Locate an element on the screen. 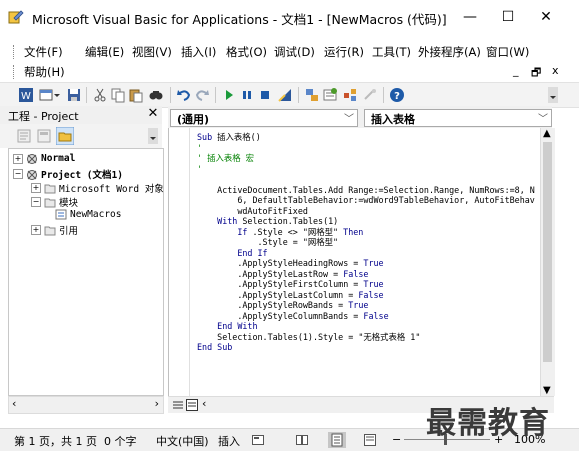  code-vertical-scrollbar: ▲ ▼ is located at coordinates (547, 262).